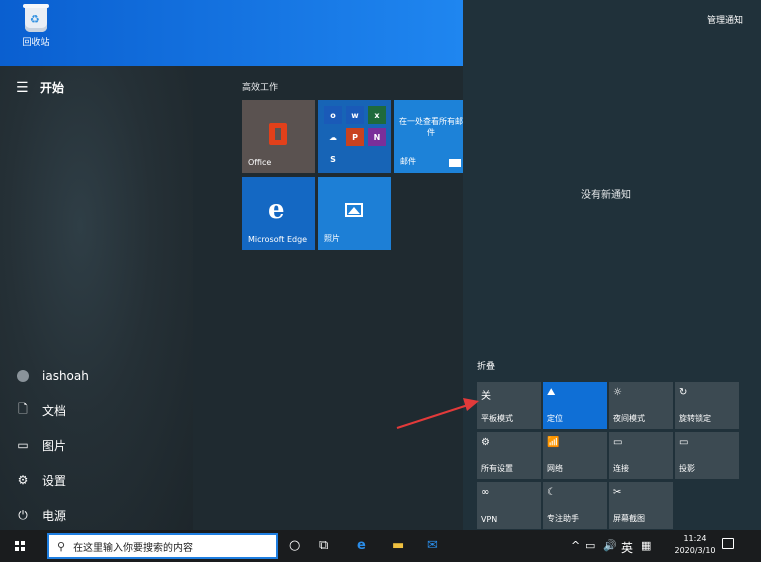  Describe the element at coordinates (432, 545) in the screenshot. I see `mail-taskbar-icon: ✉` at that location.